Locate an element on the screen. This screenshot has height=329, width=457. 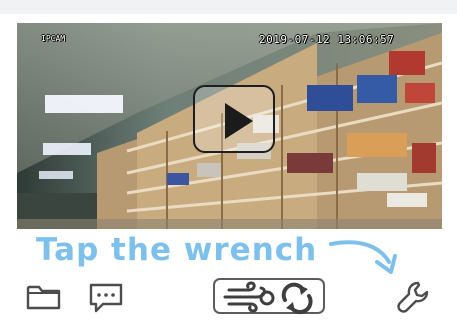
folder-icon is located at coordinates (43, 297).